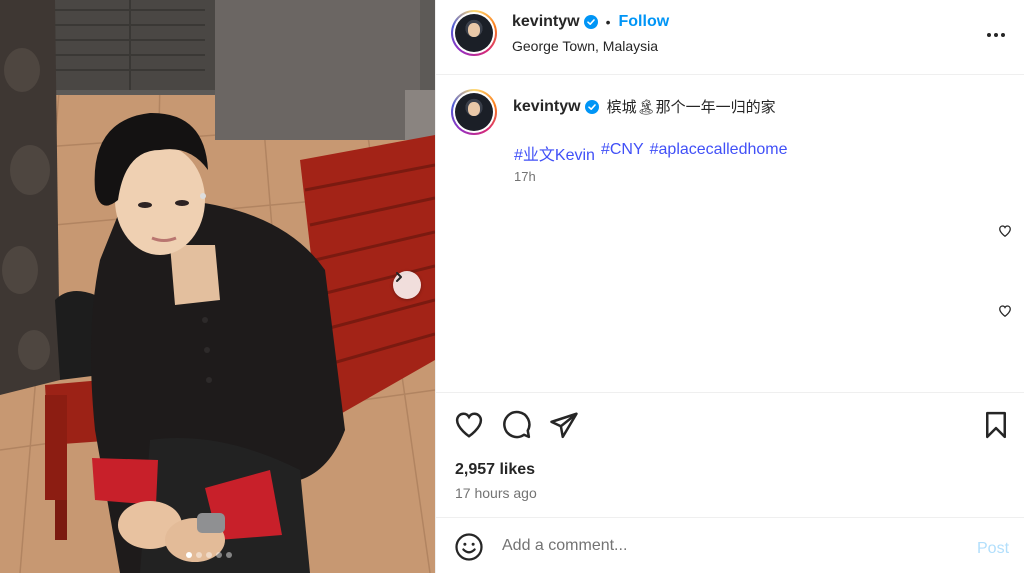  What do you see at coordinates (585, 46) in the screenshot?
I see `post-location: George Town, Malaysia` at bounding box center [585, 46].